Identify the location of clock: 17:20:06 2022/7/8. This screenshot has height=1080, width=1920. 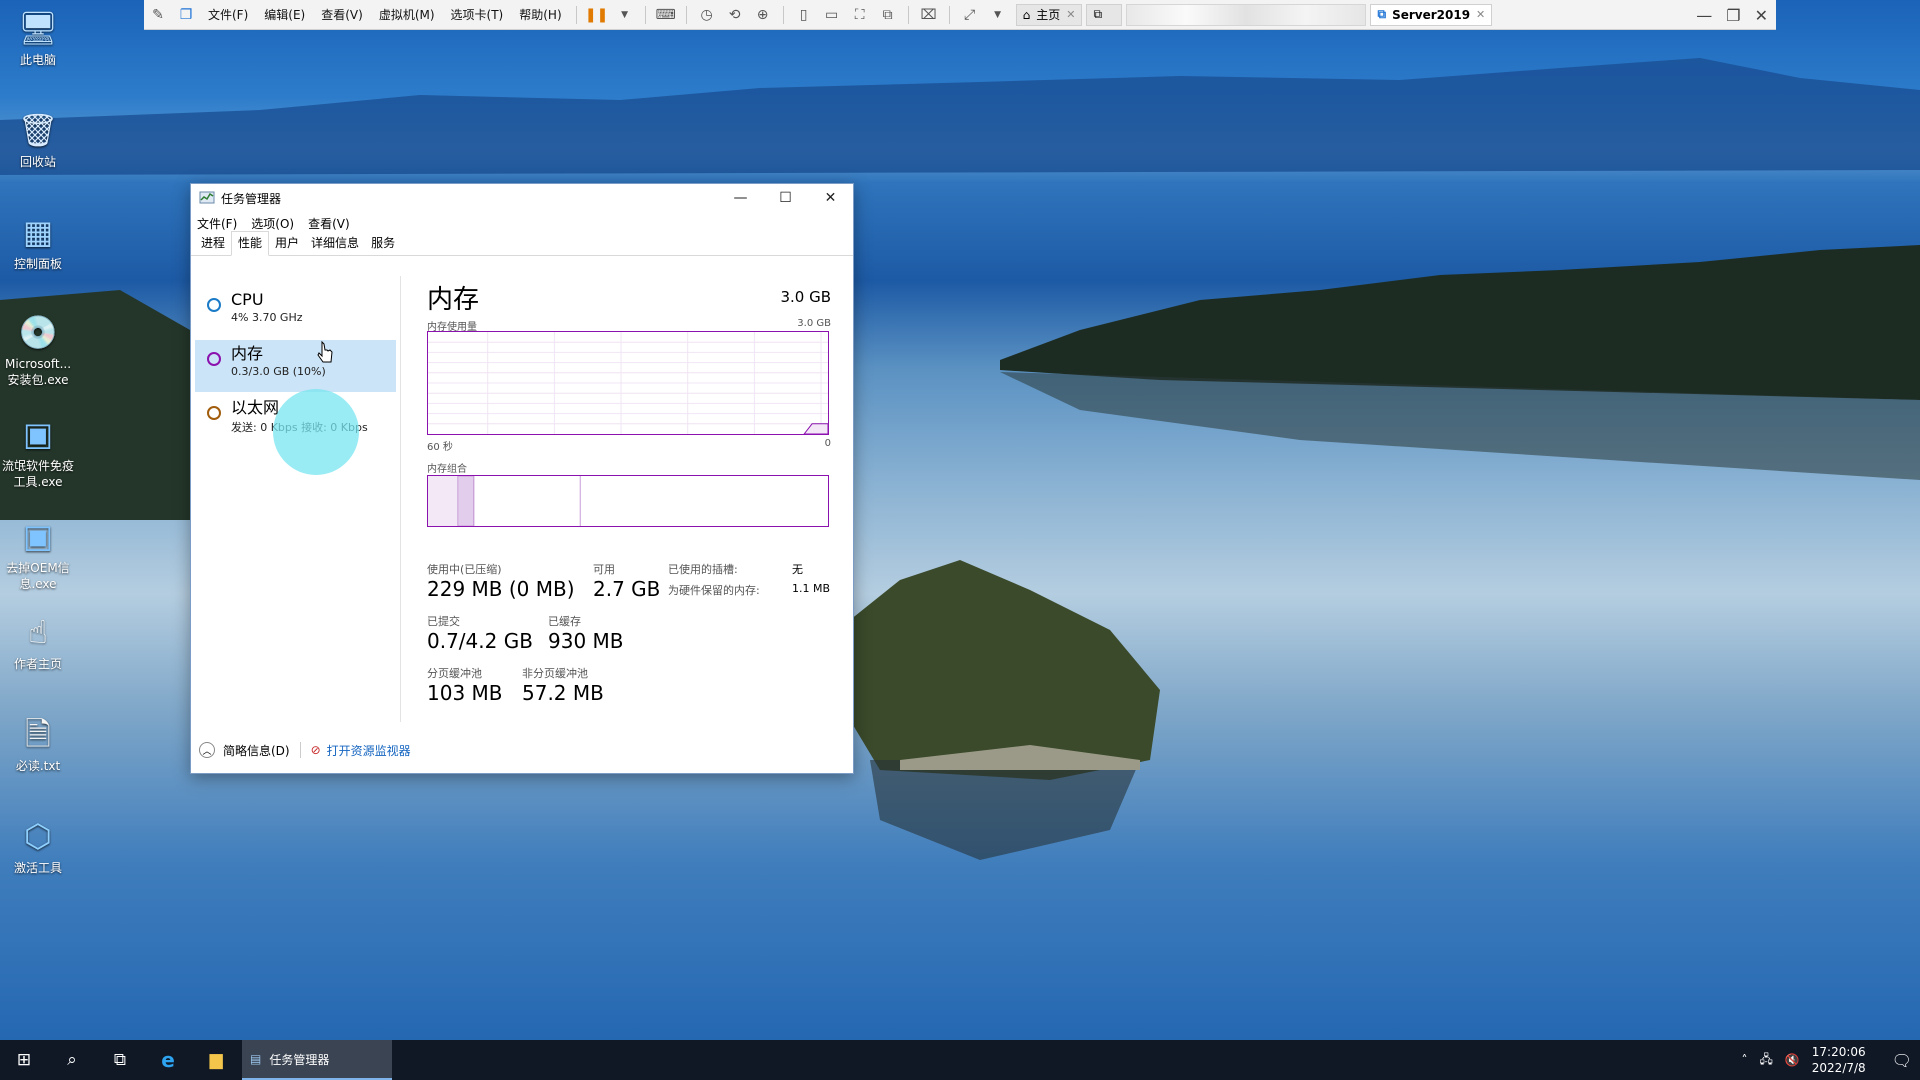
(1839, 1060).